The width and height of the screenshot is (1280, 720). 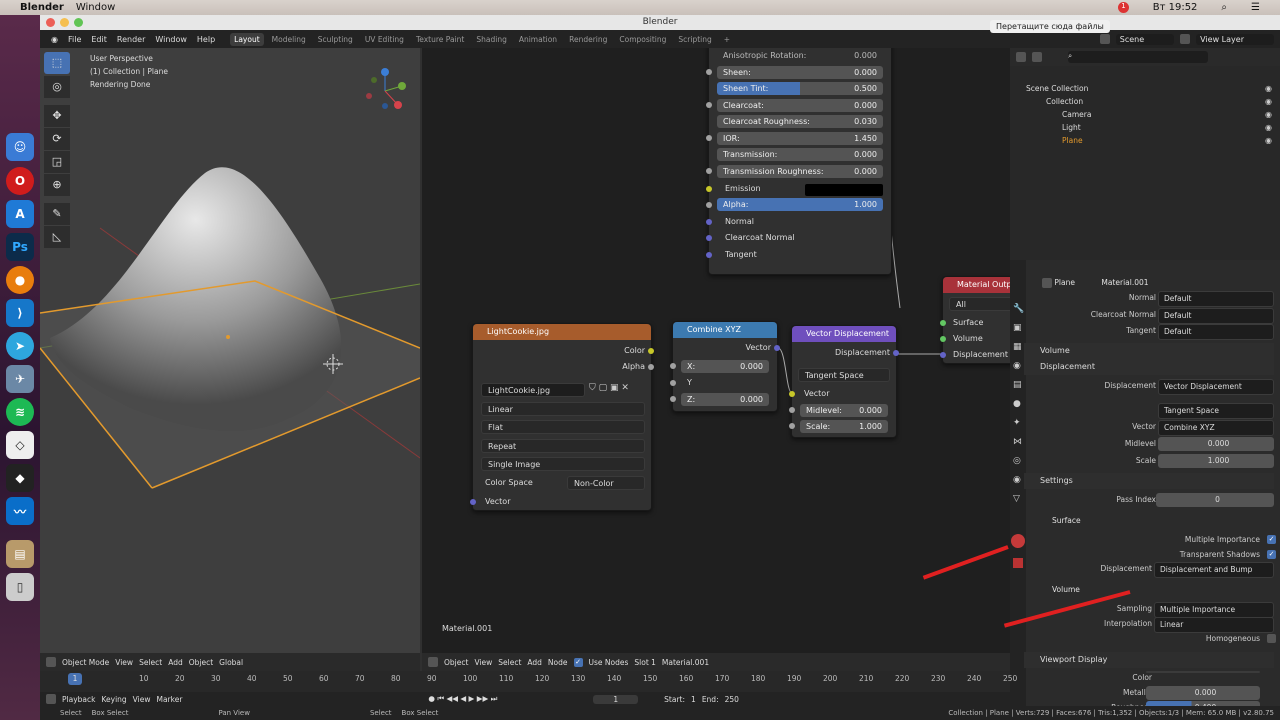 What do you see at coordinates (1203, 693) in the screenshot?
I see `metallic-field: 0.000` at bounding box center [1203, 693].